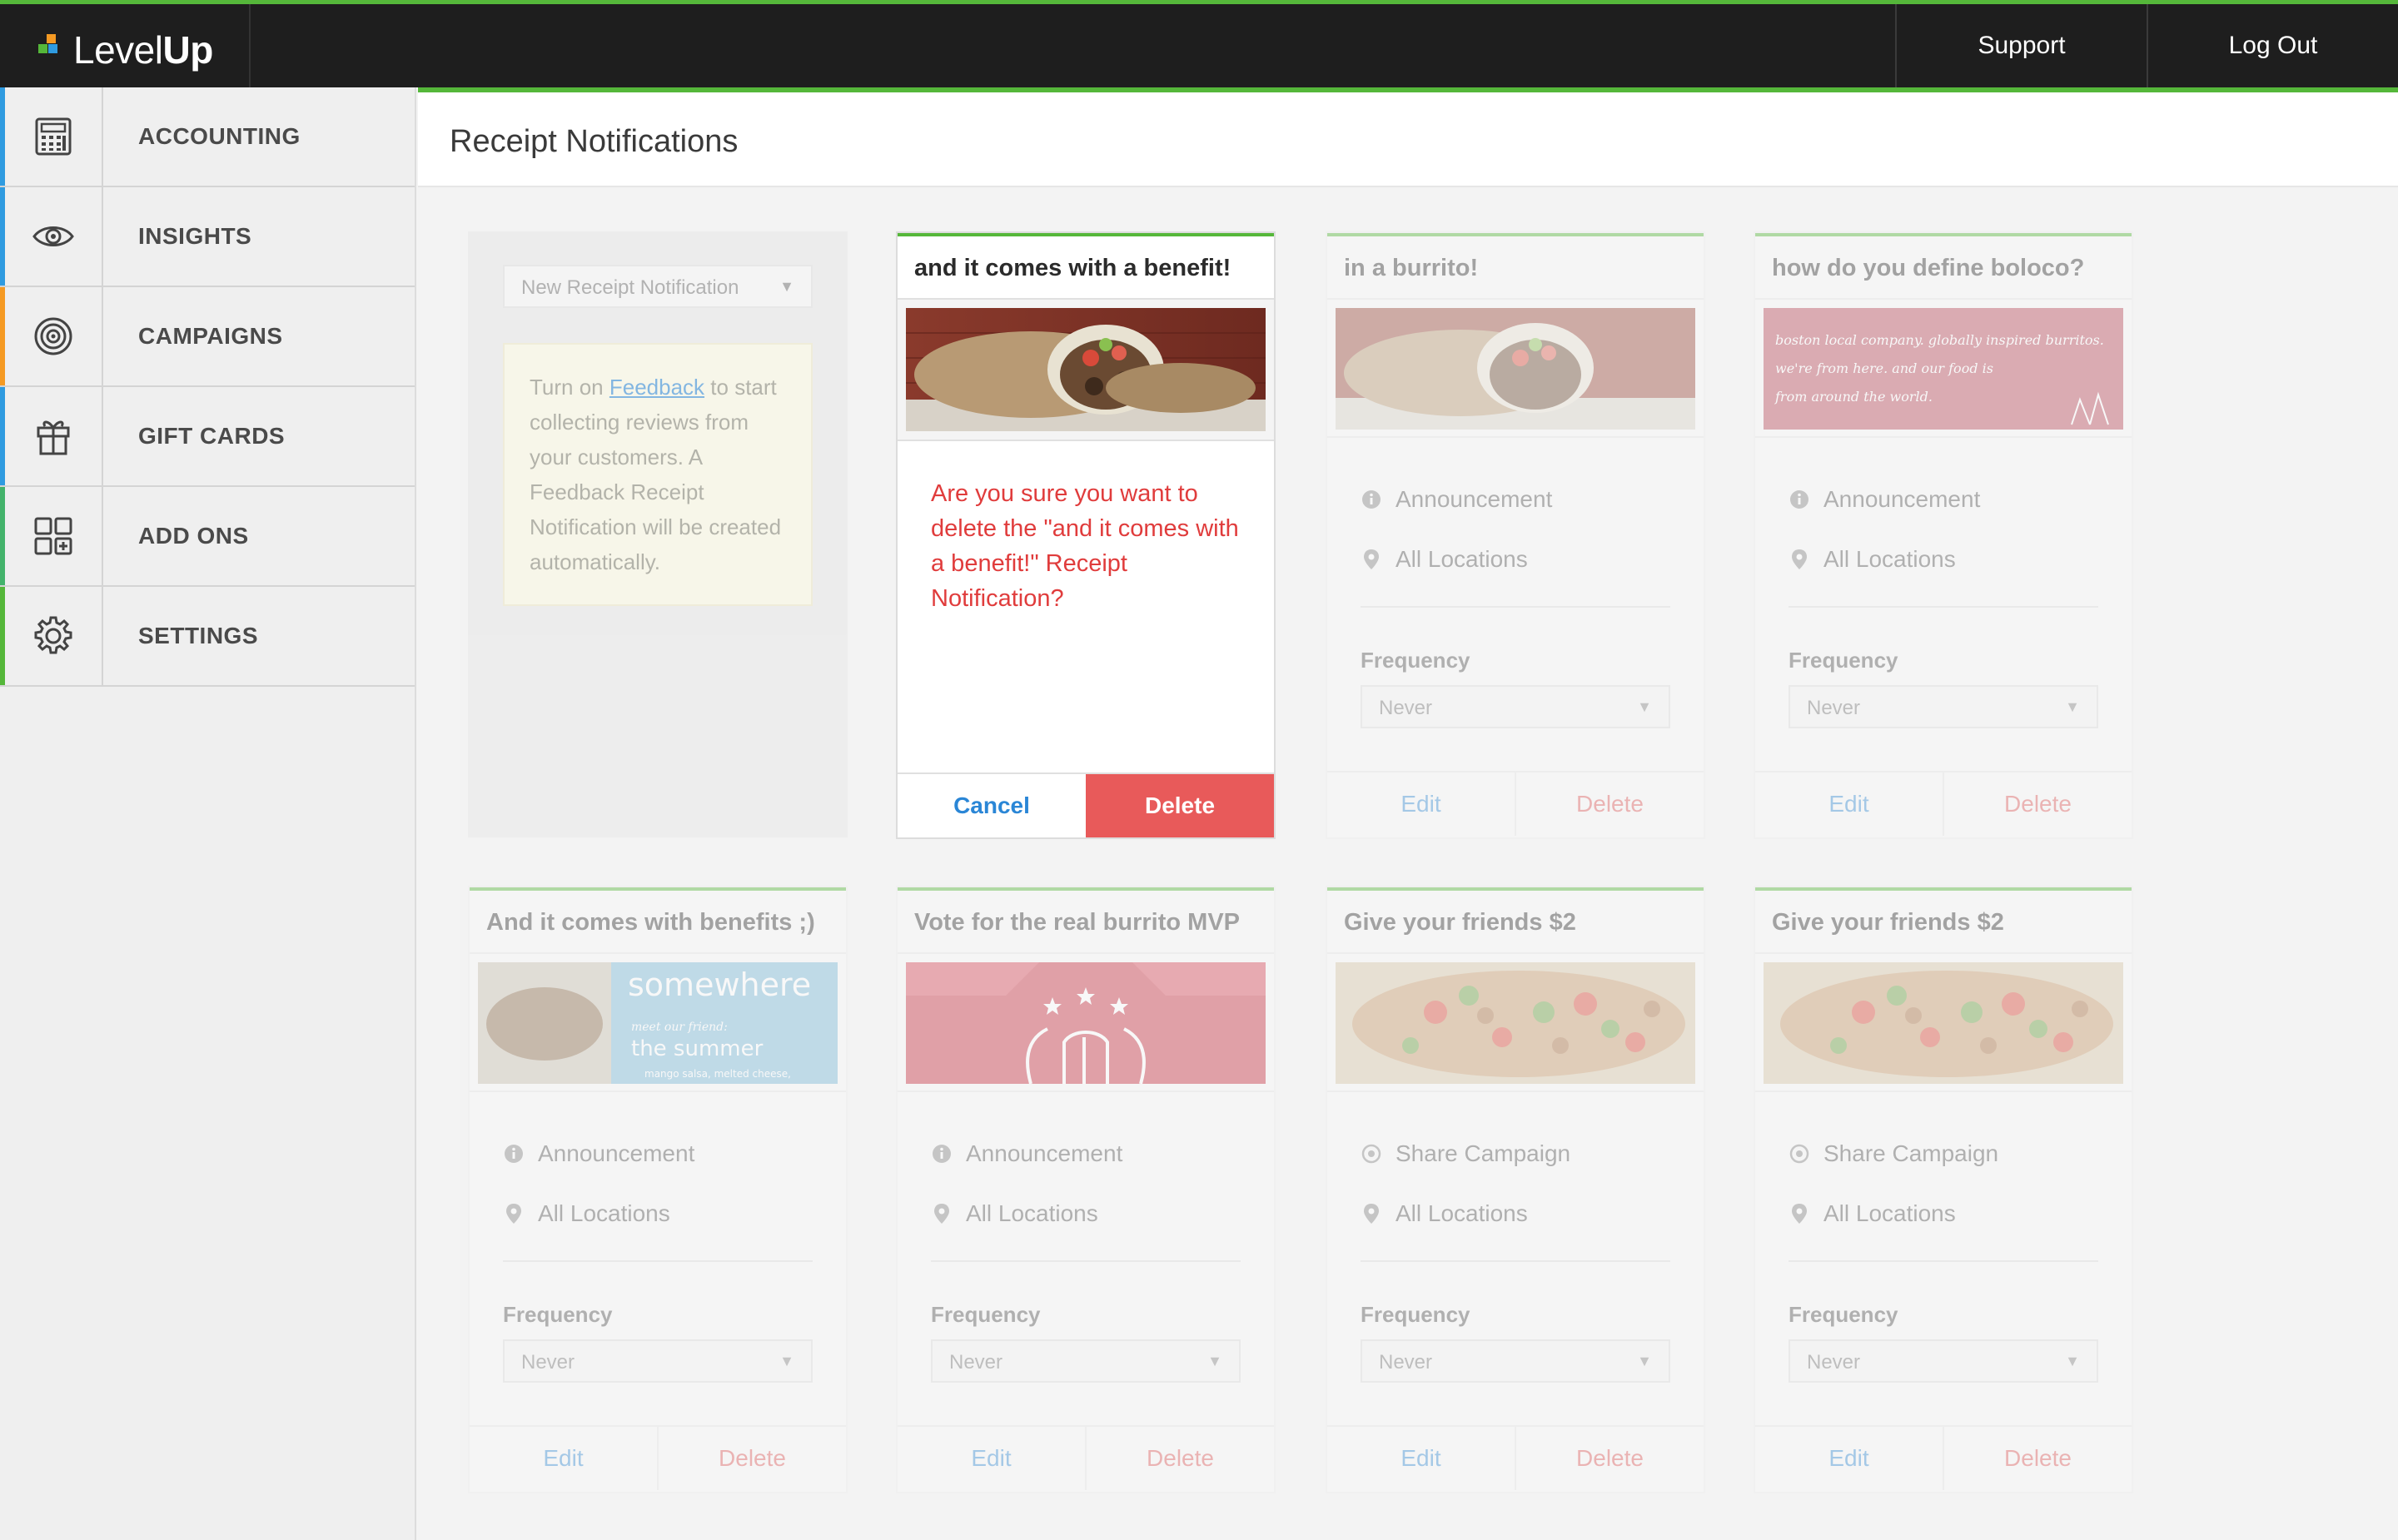  I want to click on card-type: Share Campaign, so click(1483, 1153).